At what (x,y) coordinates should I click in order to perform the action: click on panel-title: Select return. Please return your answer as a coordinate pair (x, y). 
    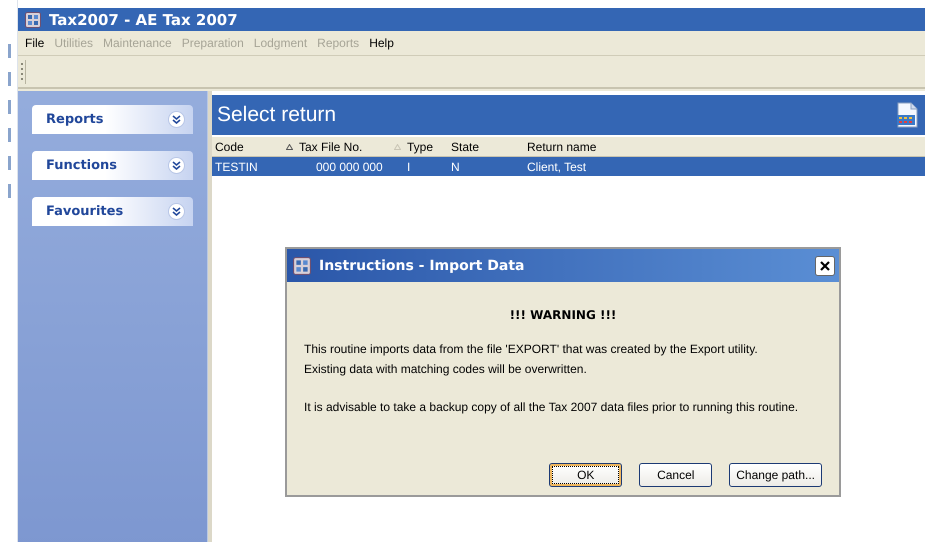
    Looking at the image, I should click on (276, 115).